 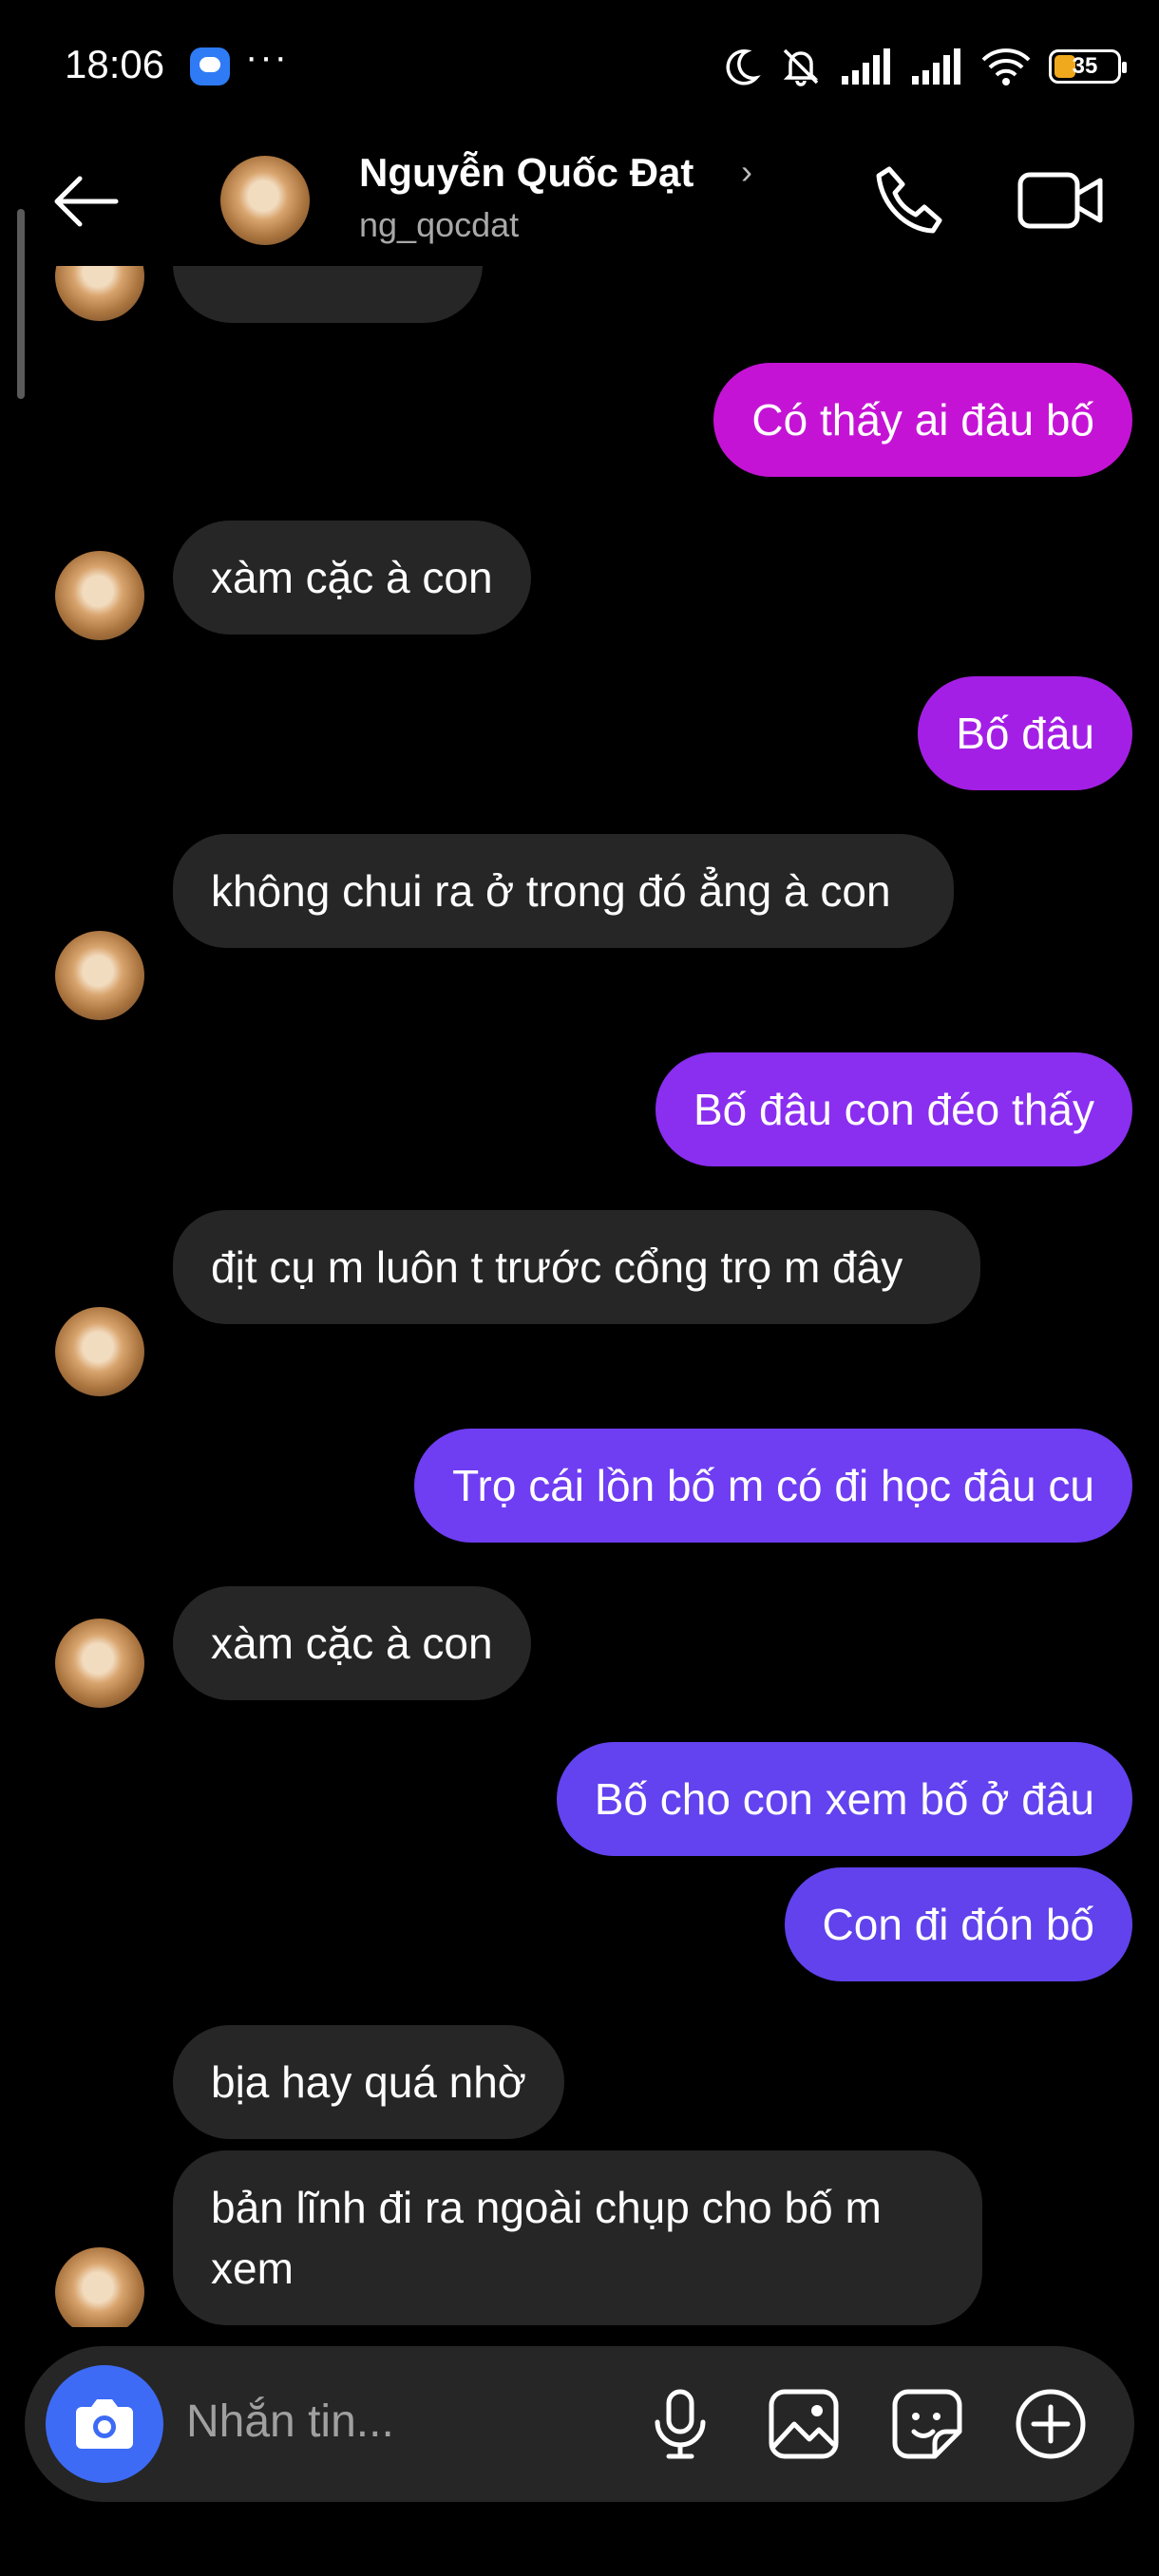 I want to click on microphone-icon, so click(x=680, y=2424).